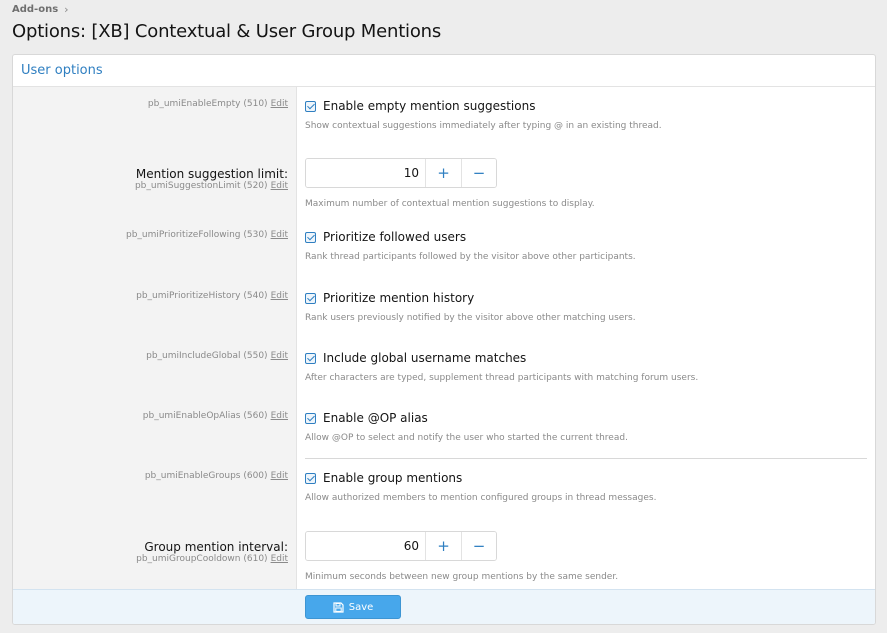  Describe the element at coordinates (366, 546) in the screenshot. I see `group-cooldown-input` at that location.